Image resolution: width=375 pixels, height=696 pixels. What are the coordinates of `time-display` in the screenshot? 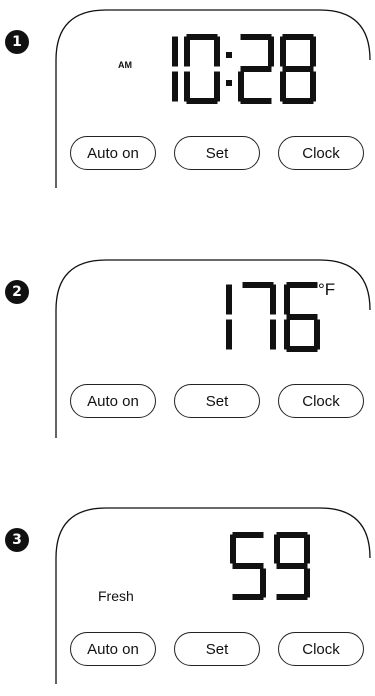 It's located at (244, 69).